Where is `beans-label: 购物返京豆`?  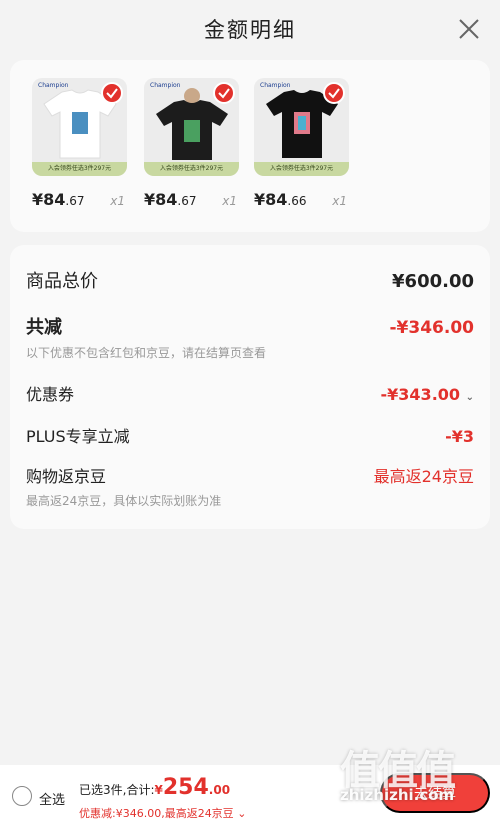
beans-label: 购物返京豆 is located at coordinates (66, 476).